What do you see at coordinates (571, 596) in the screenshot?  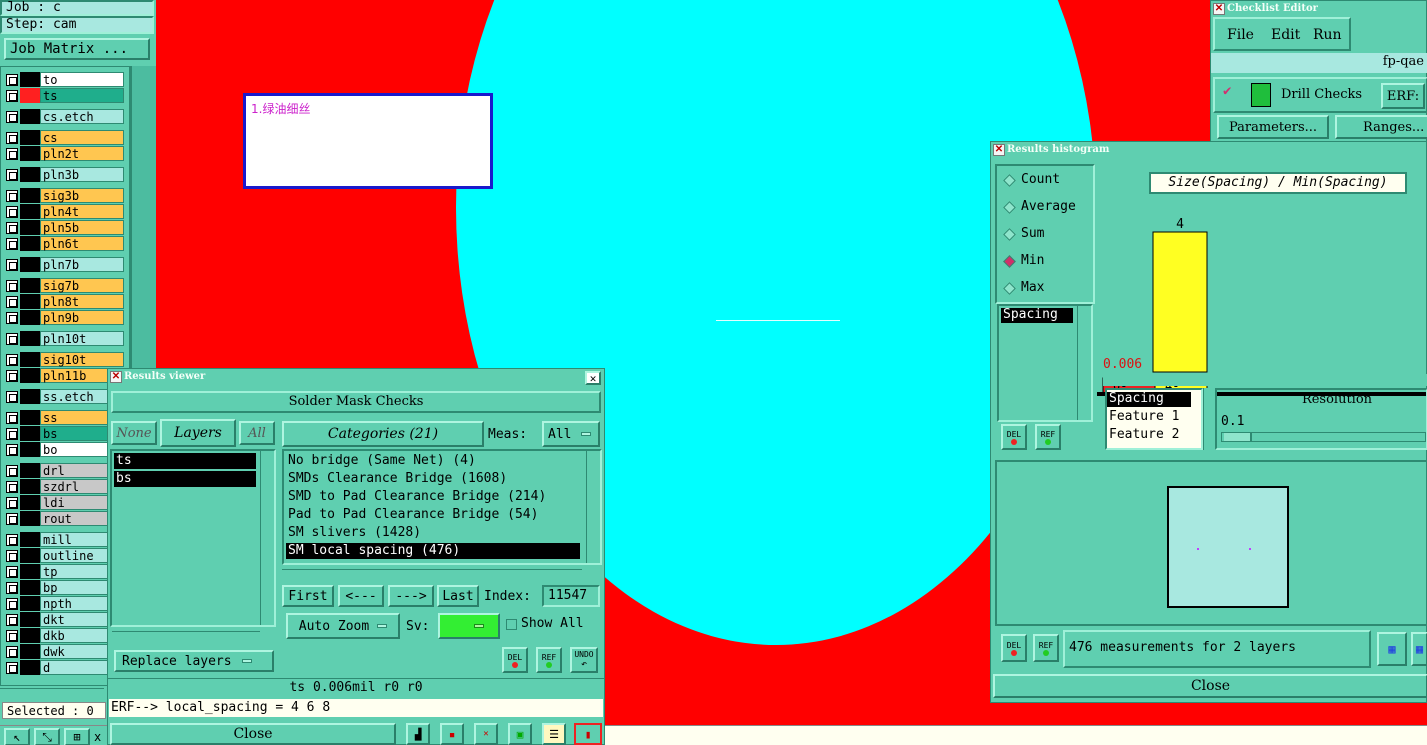 I see `index-input: 11547` at bounding box center [571, 596].